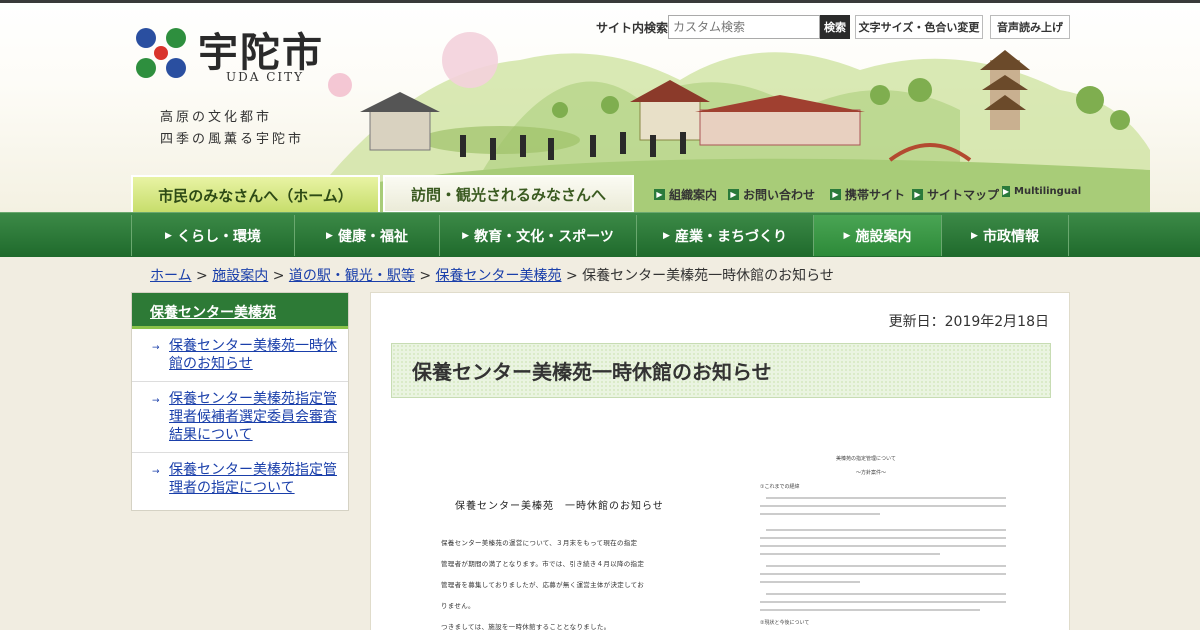  Describe the element at coordinates (779, 195) in the screenshot. I see `utility-link-label: お問い合わせ` at that location.